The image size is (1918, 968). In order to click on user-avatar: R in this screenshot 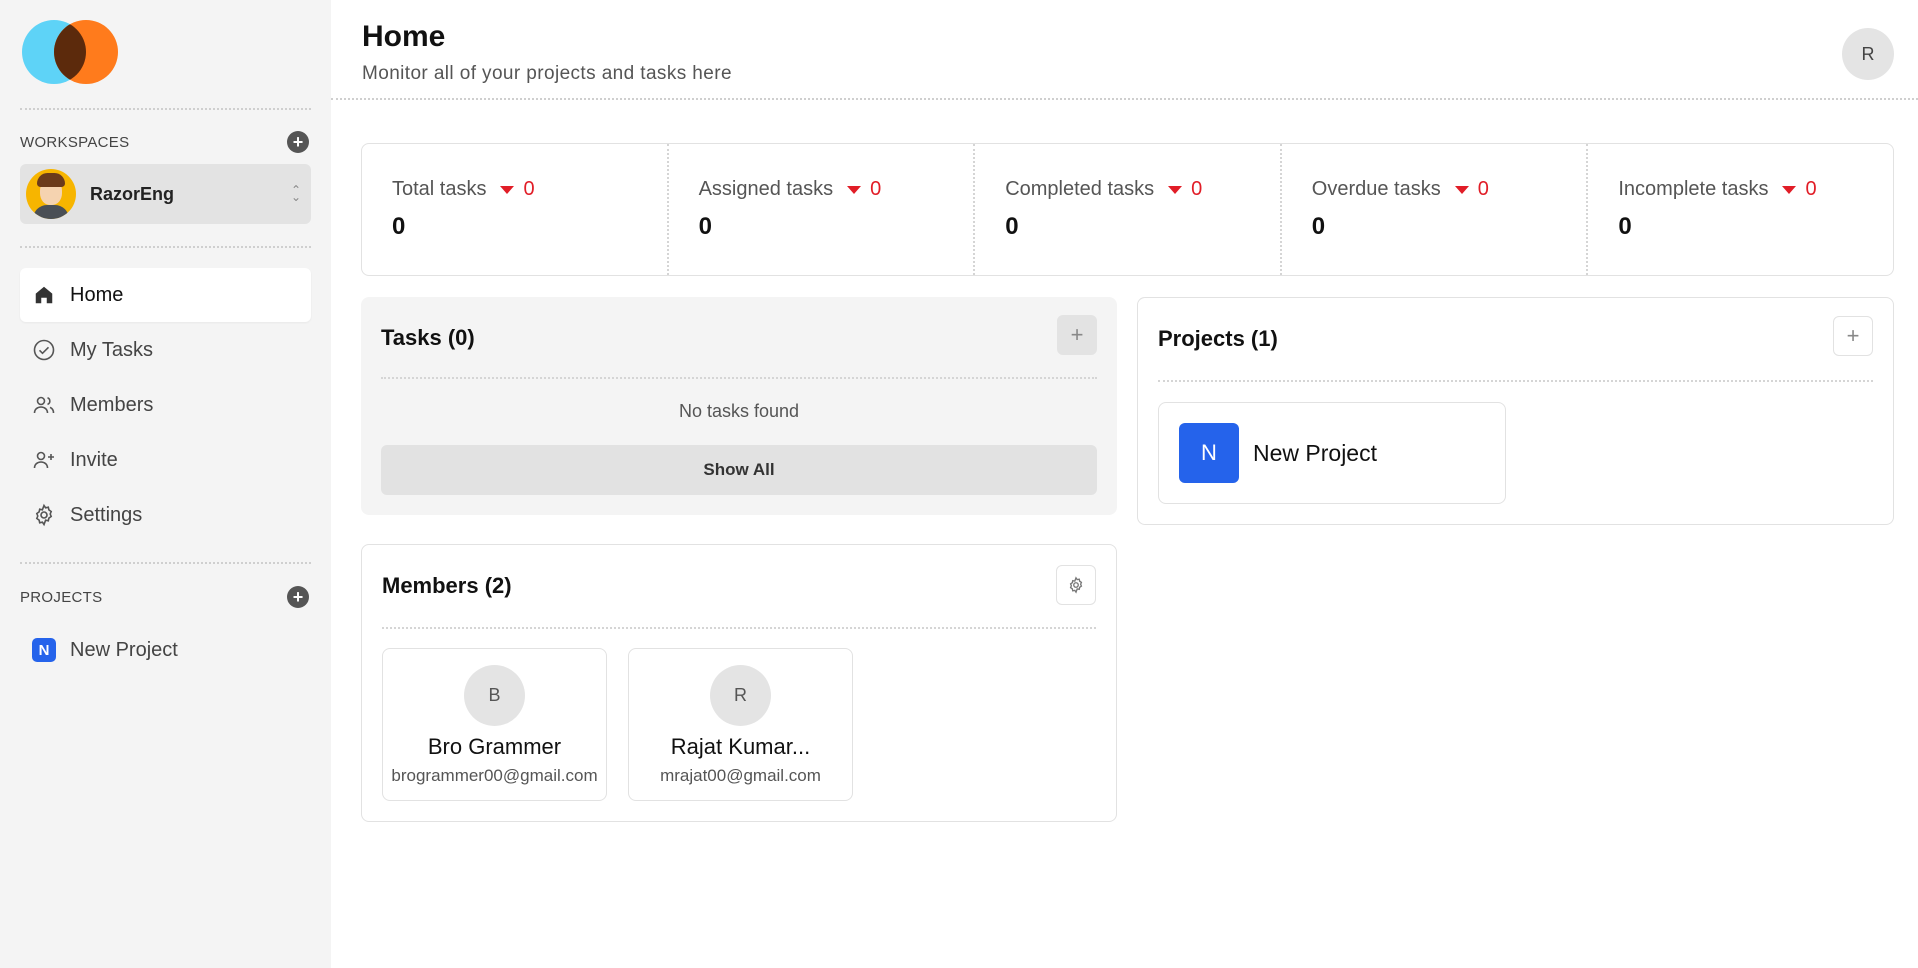, I will do `click(1868, 54)`.